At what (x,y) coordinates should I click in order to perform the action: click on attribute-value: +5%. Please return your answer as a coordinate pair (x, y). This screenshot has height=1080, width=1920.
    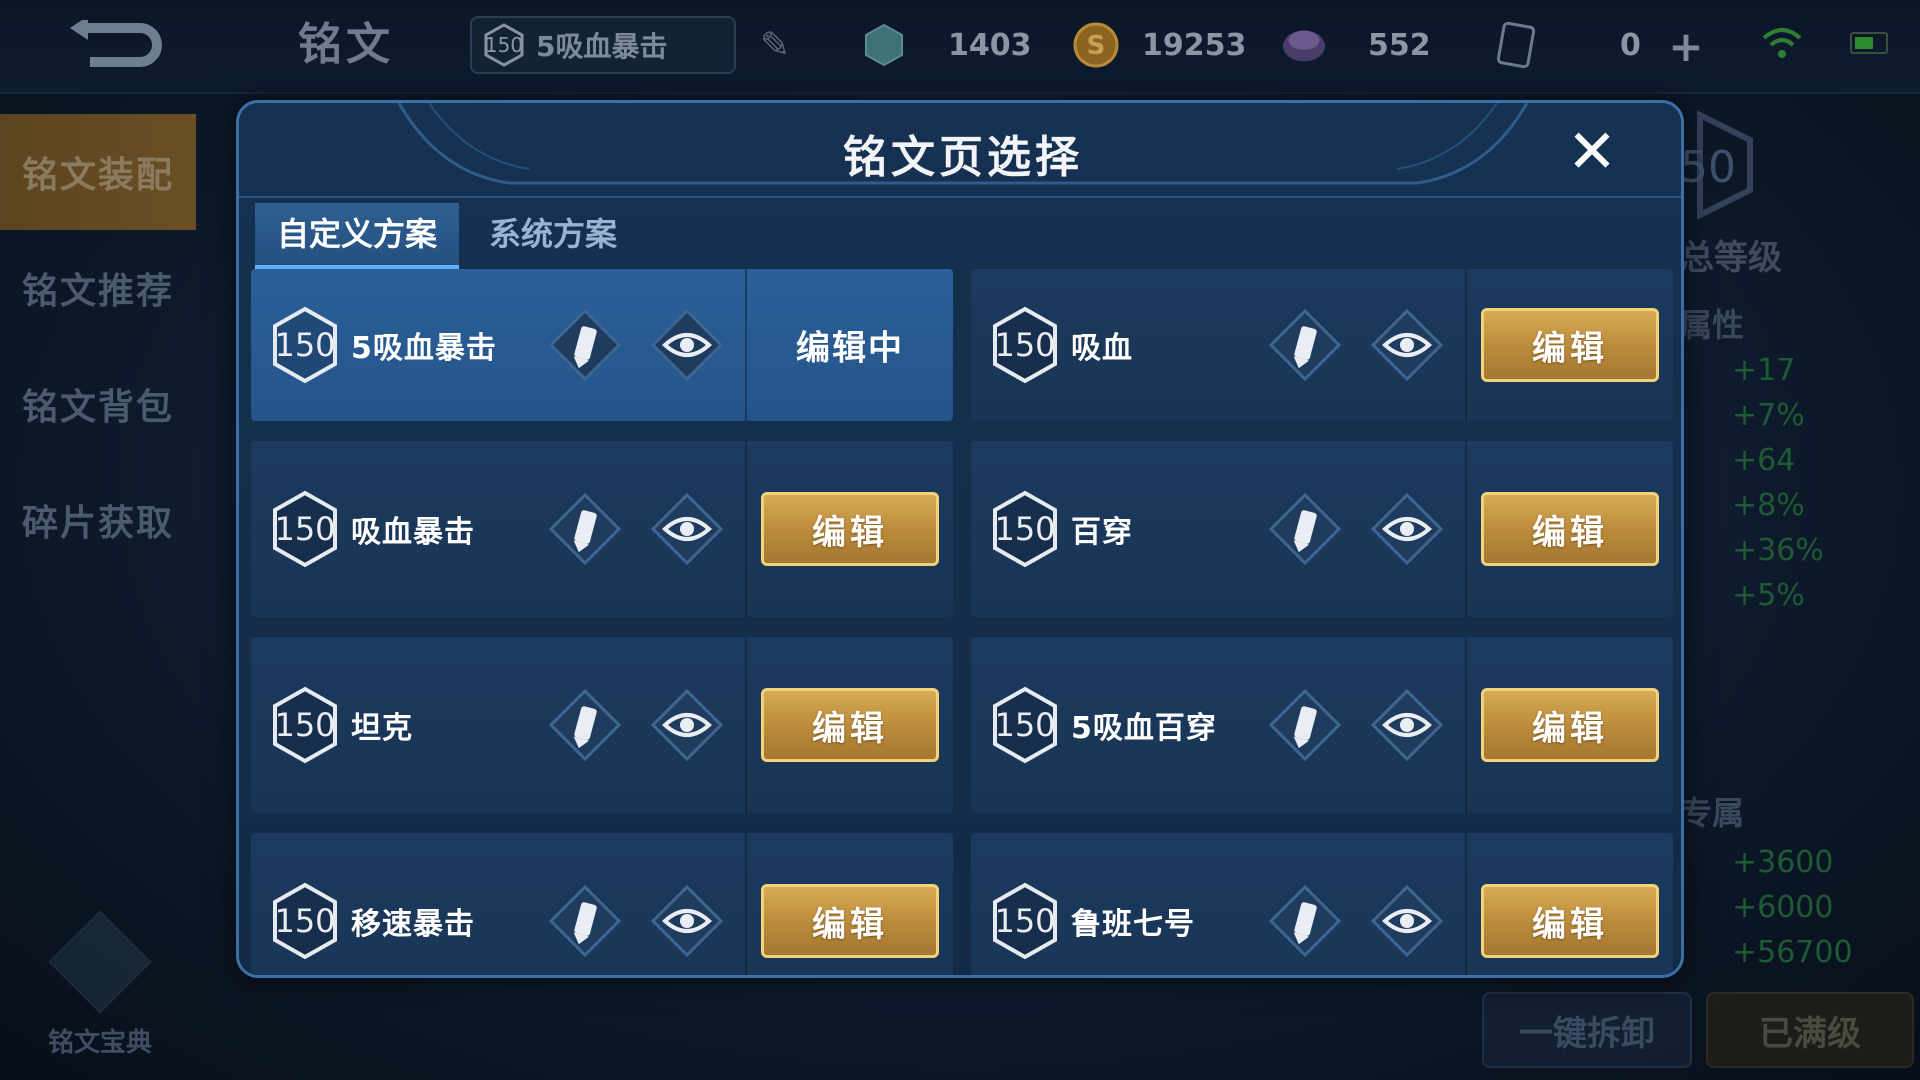
    Looking at the image, I should click on (1768, 595).